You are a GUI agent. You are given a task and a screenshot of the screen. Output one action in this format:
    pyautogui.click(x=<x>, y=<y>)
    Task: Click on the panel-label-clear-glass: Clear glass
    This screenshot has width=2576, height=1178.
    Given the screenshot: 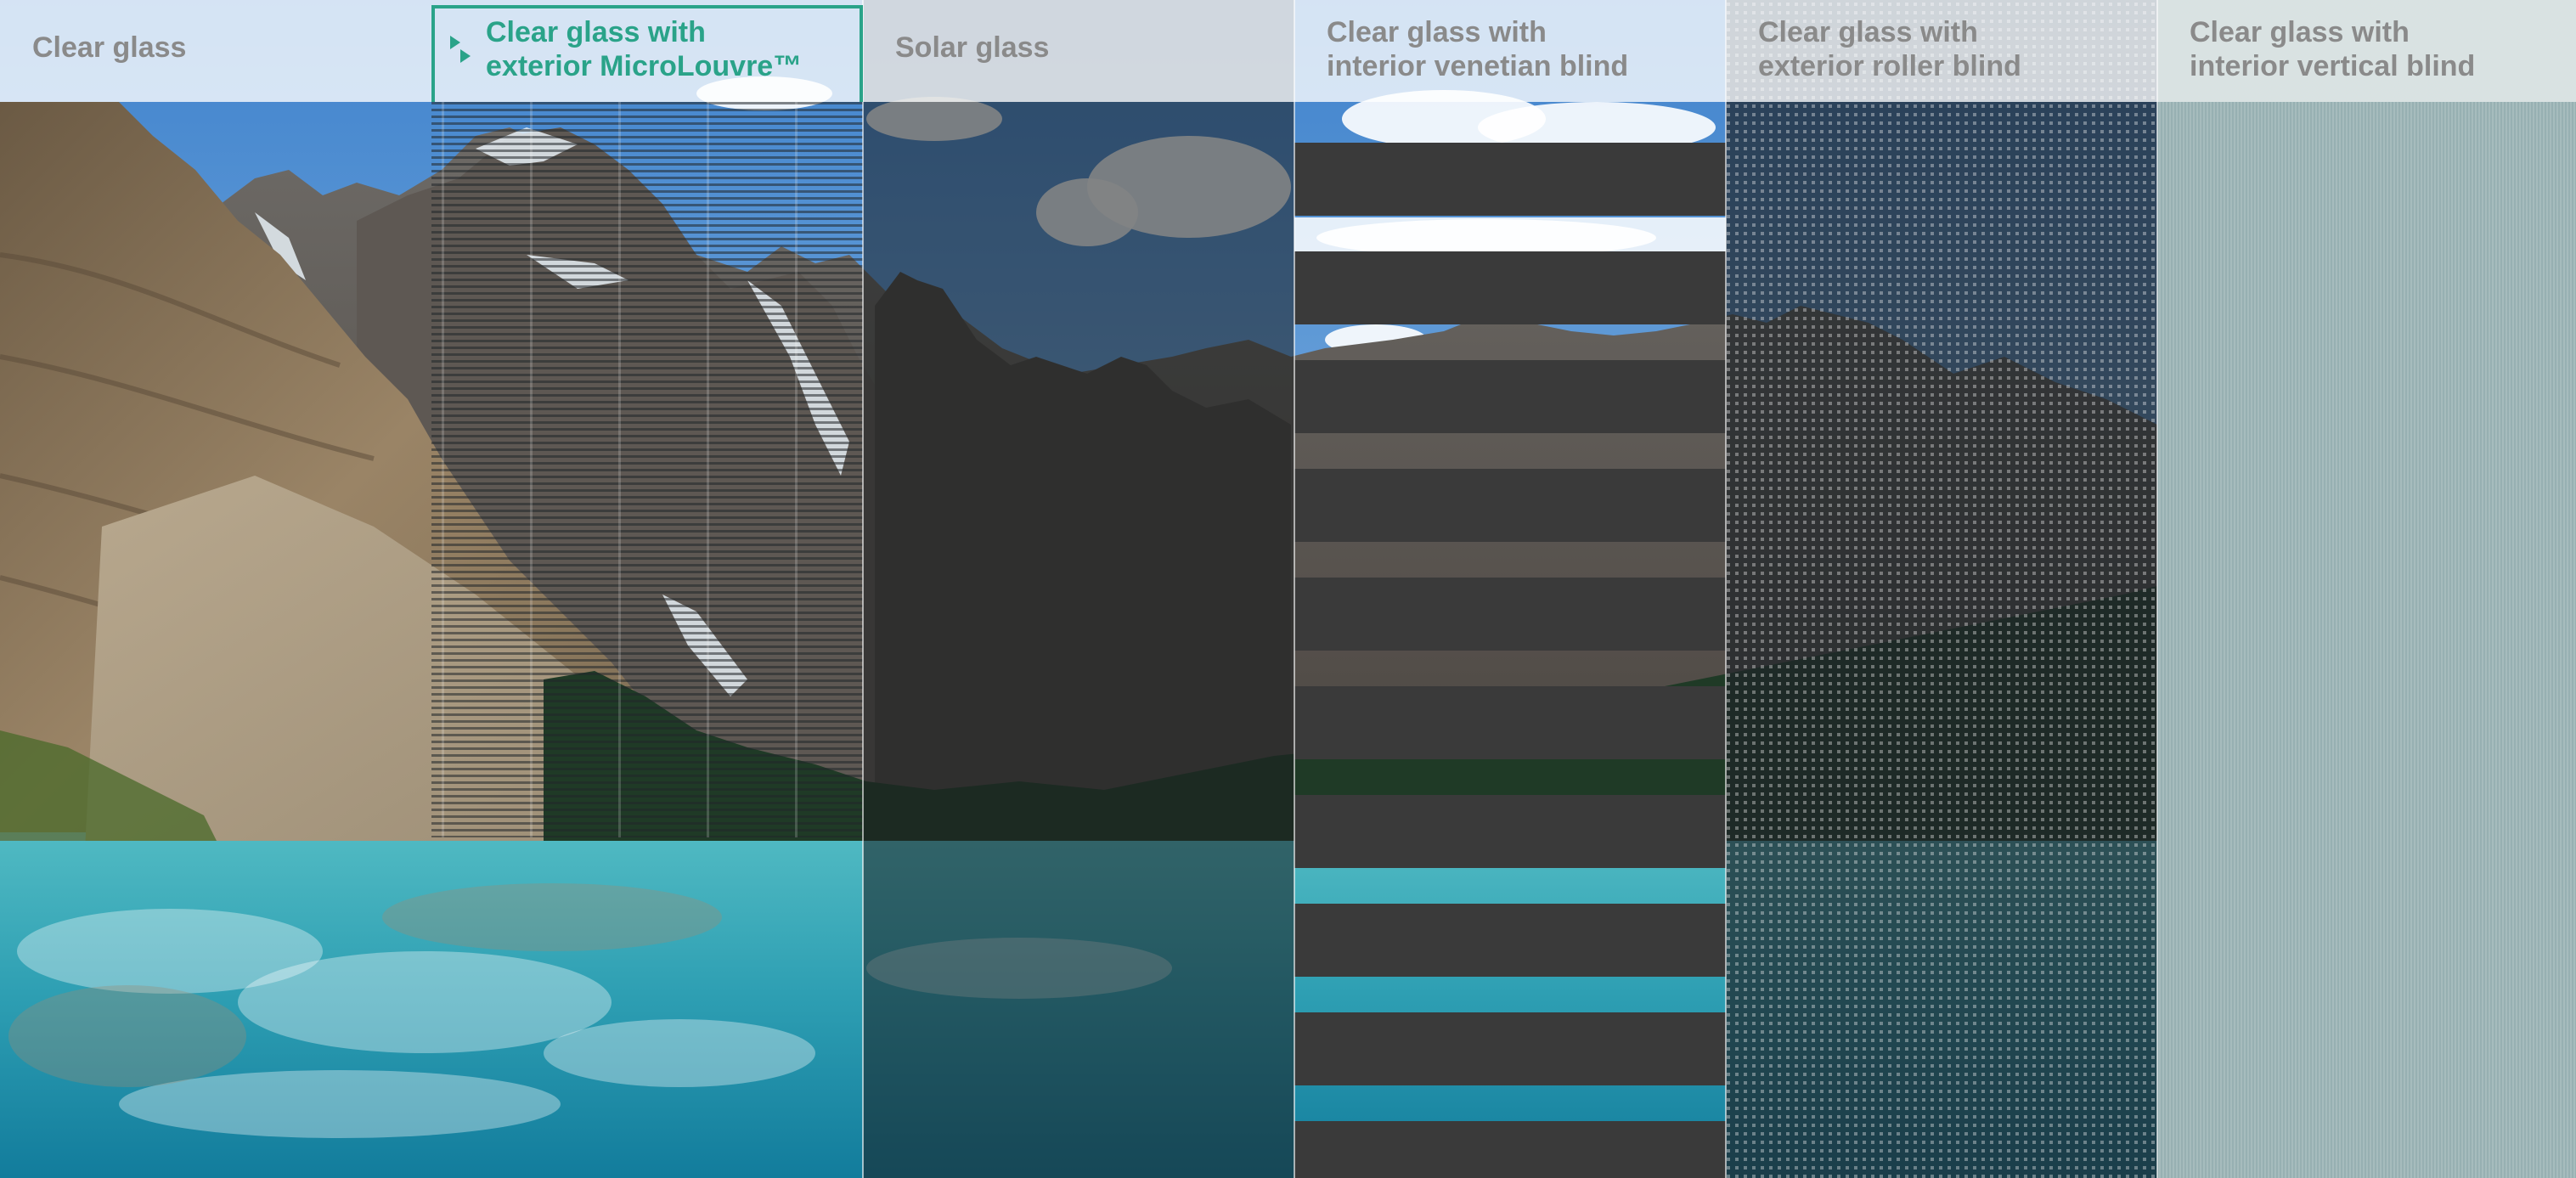 What is the action you would take?
    pyautogui.click(x=109, y=47)
    